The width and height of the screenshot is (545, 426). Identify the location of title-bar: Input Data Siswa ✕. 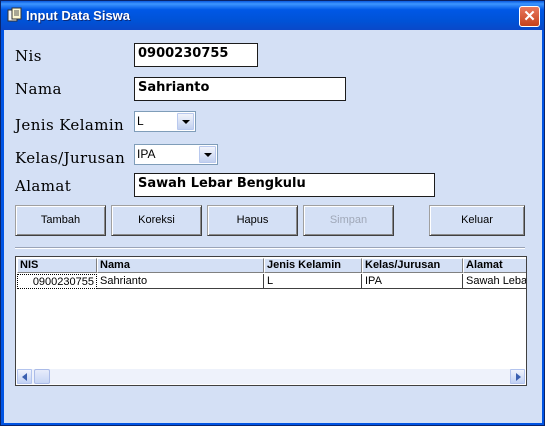
(272, 15).